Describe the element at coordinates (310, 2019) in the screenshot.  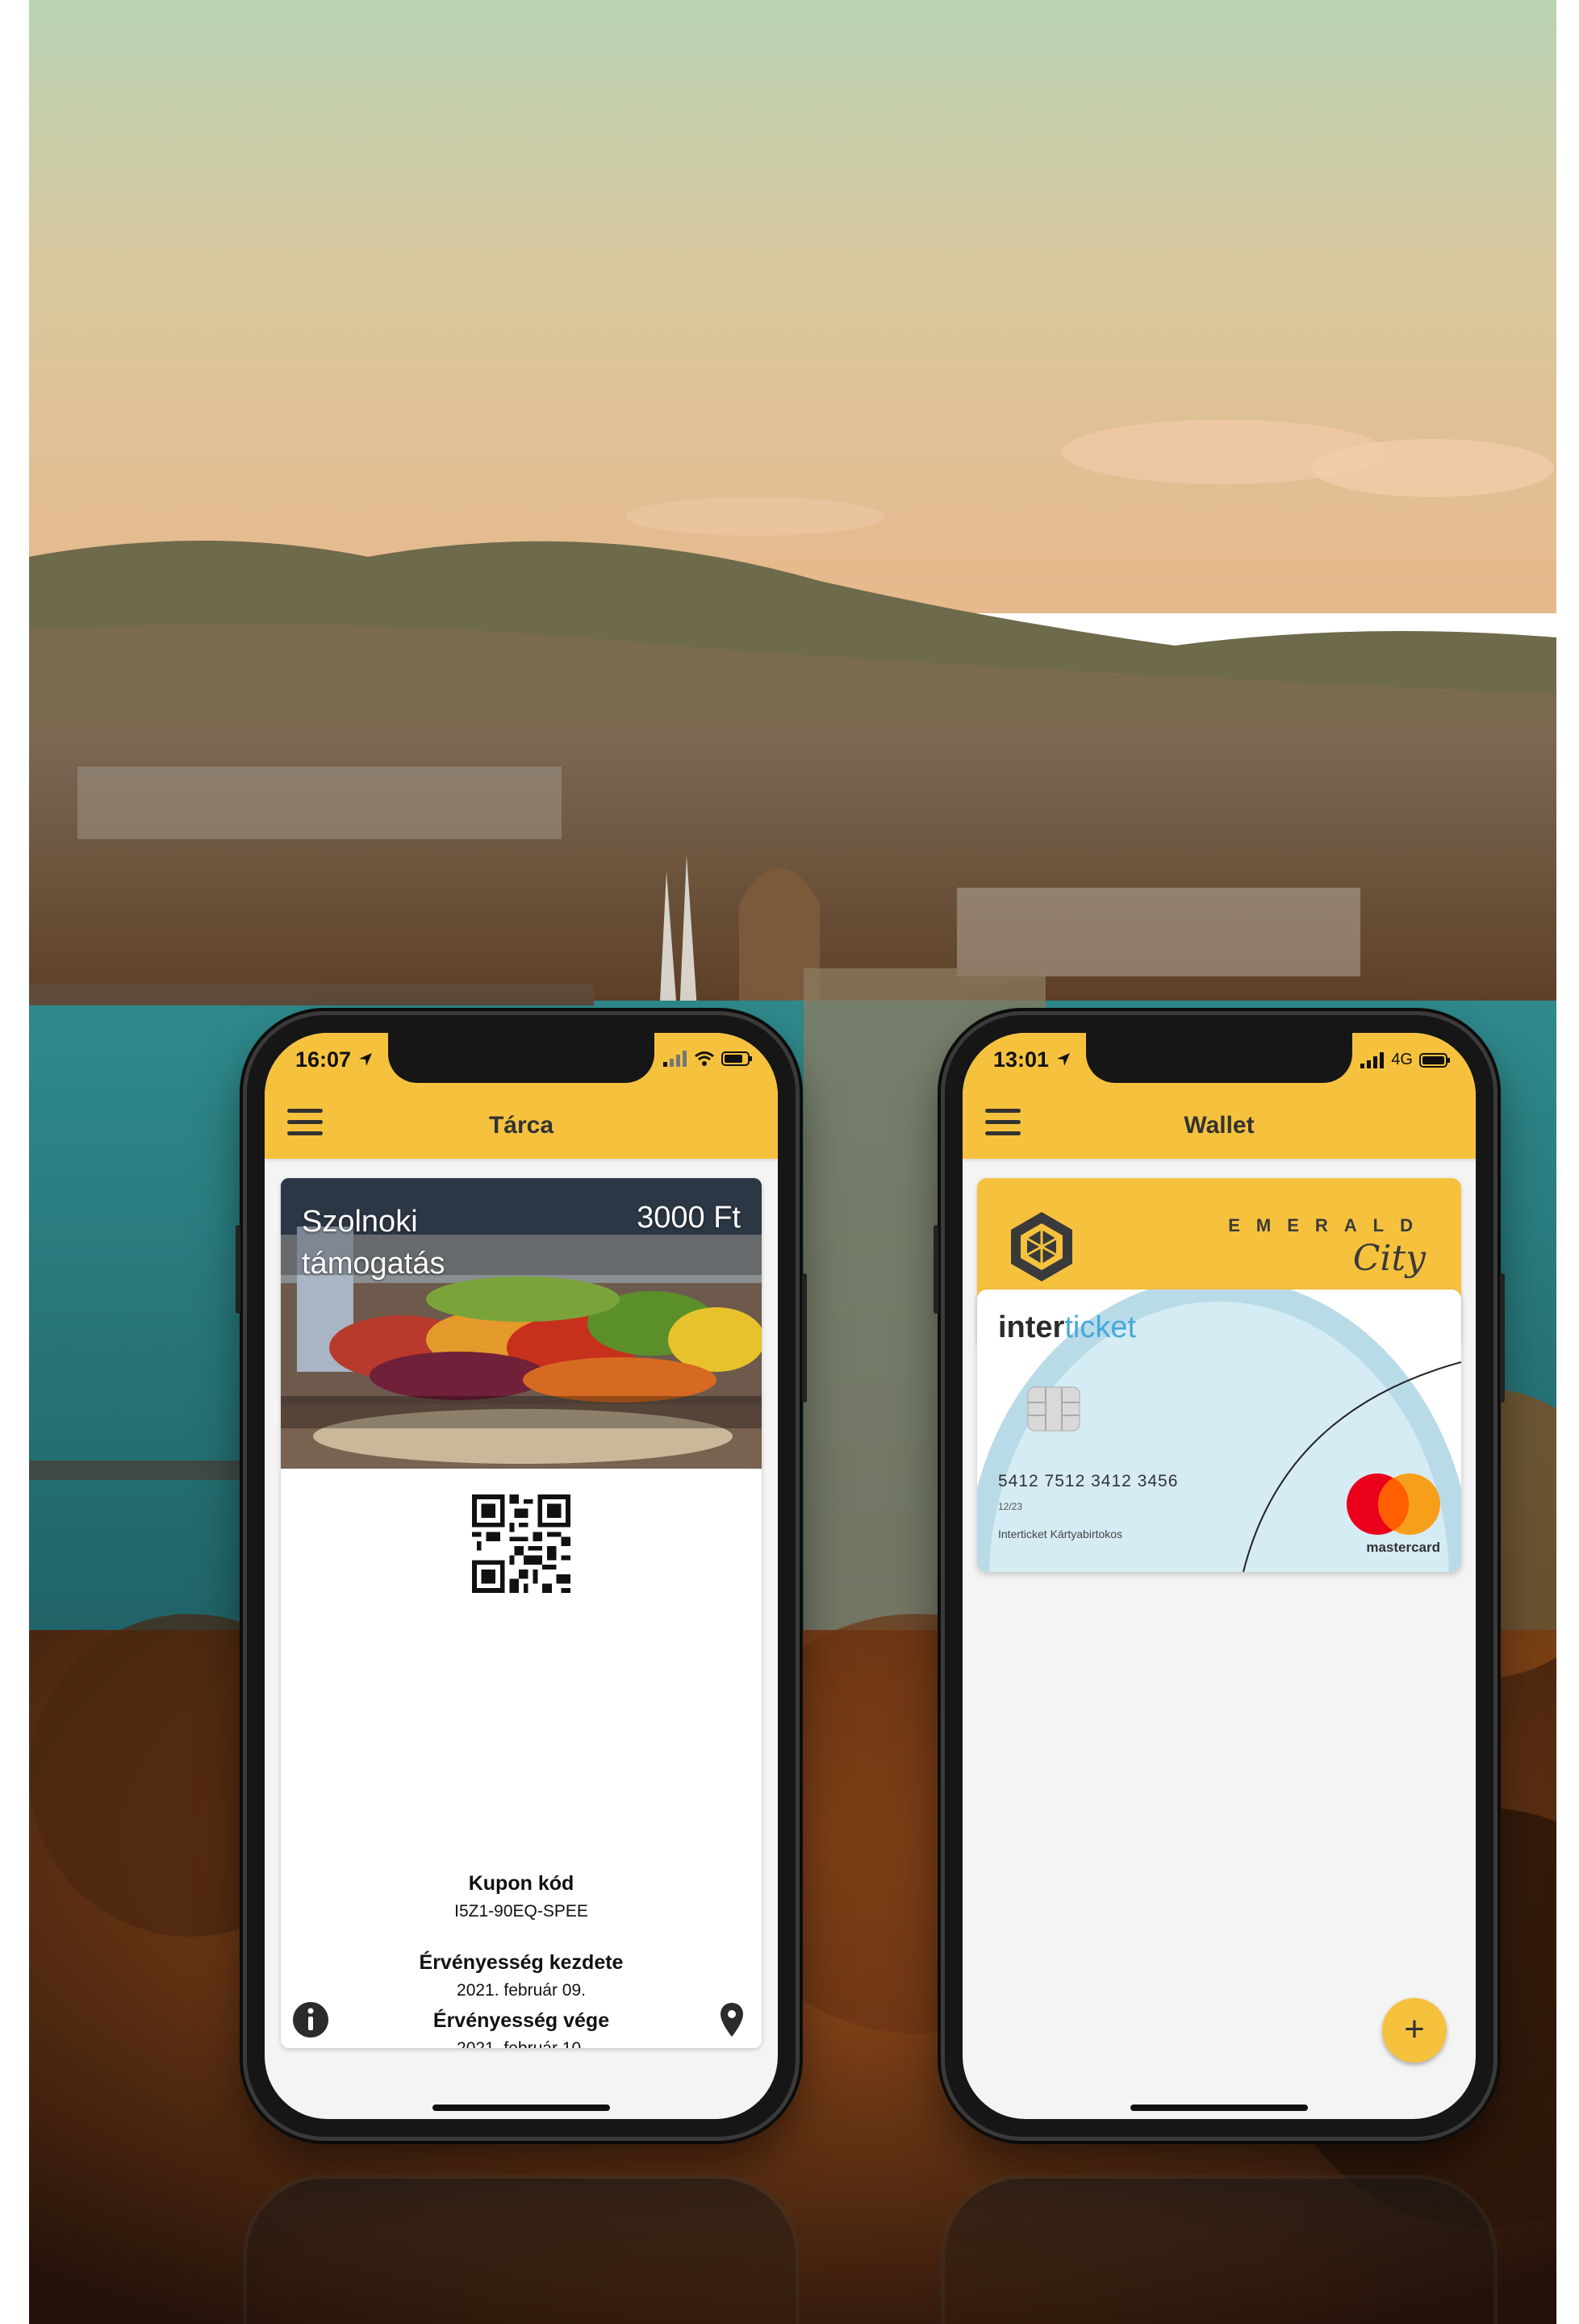
I see `info-icon` at that location.